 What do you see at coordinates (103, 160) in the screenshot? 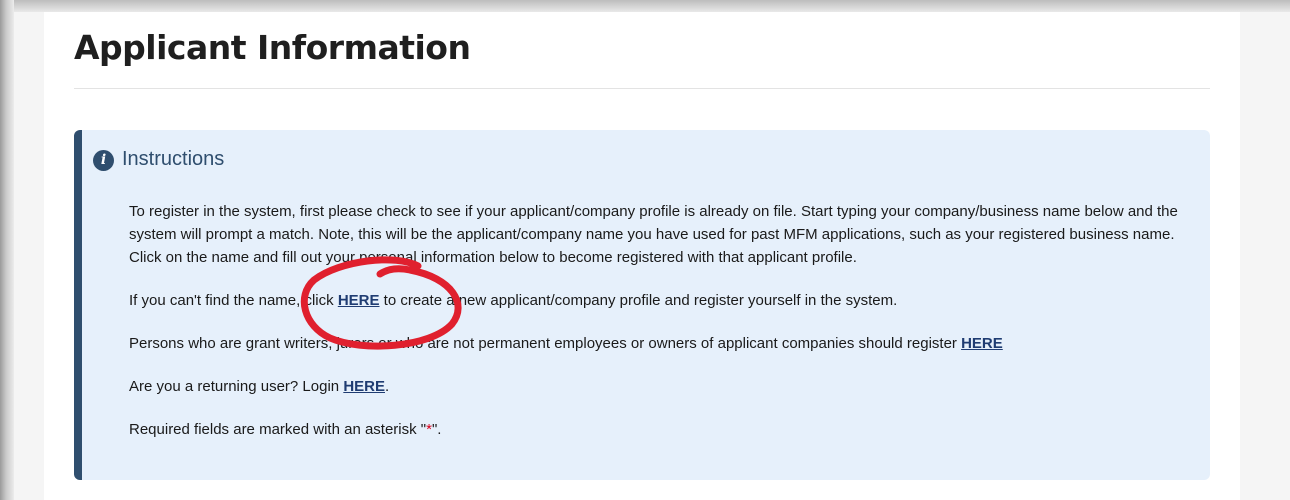
I see `info-circle-icon: i` at bounding box center [103, 160].